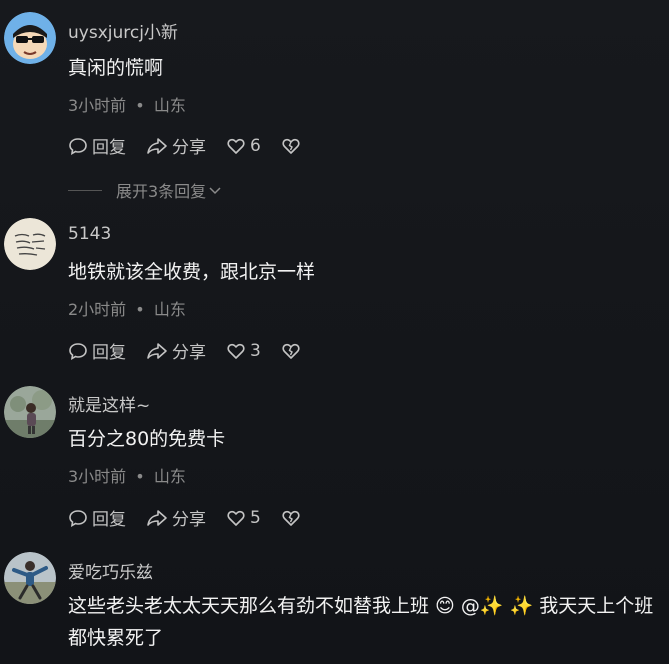 This screenshot has height=664, width=669. I want to click on chevron-down-icon, so click(215, 191).